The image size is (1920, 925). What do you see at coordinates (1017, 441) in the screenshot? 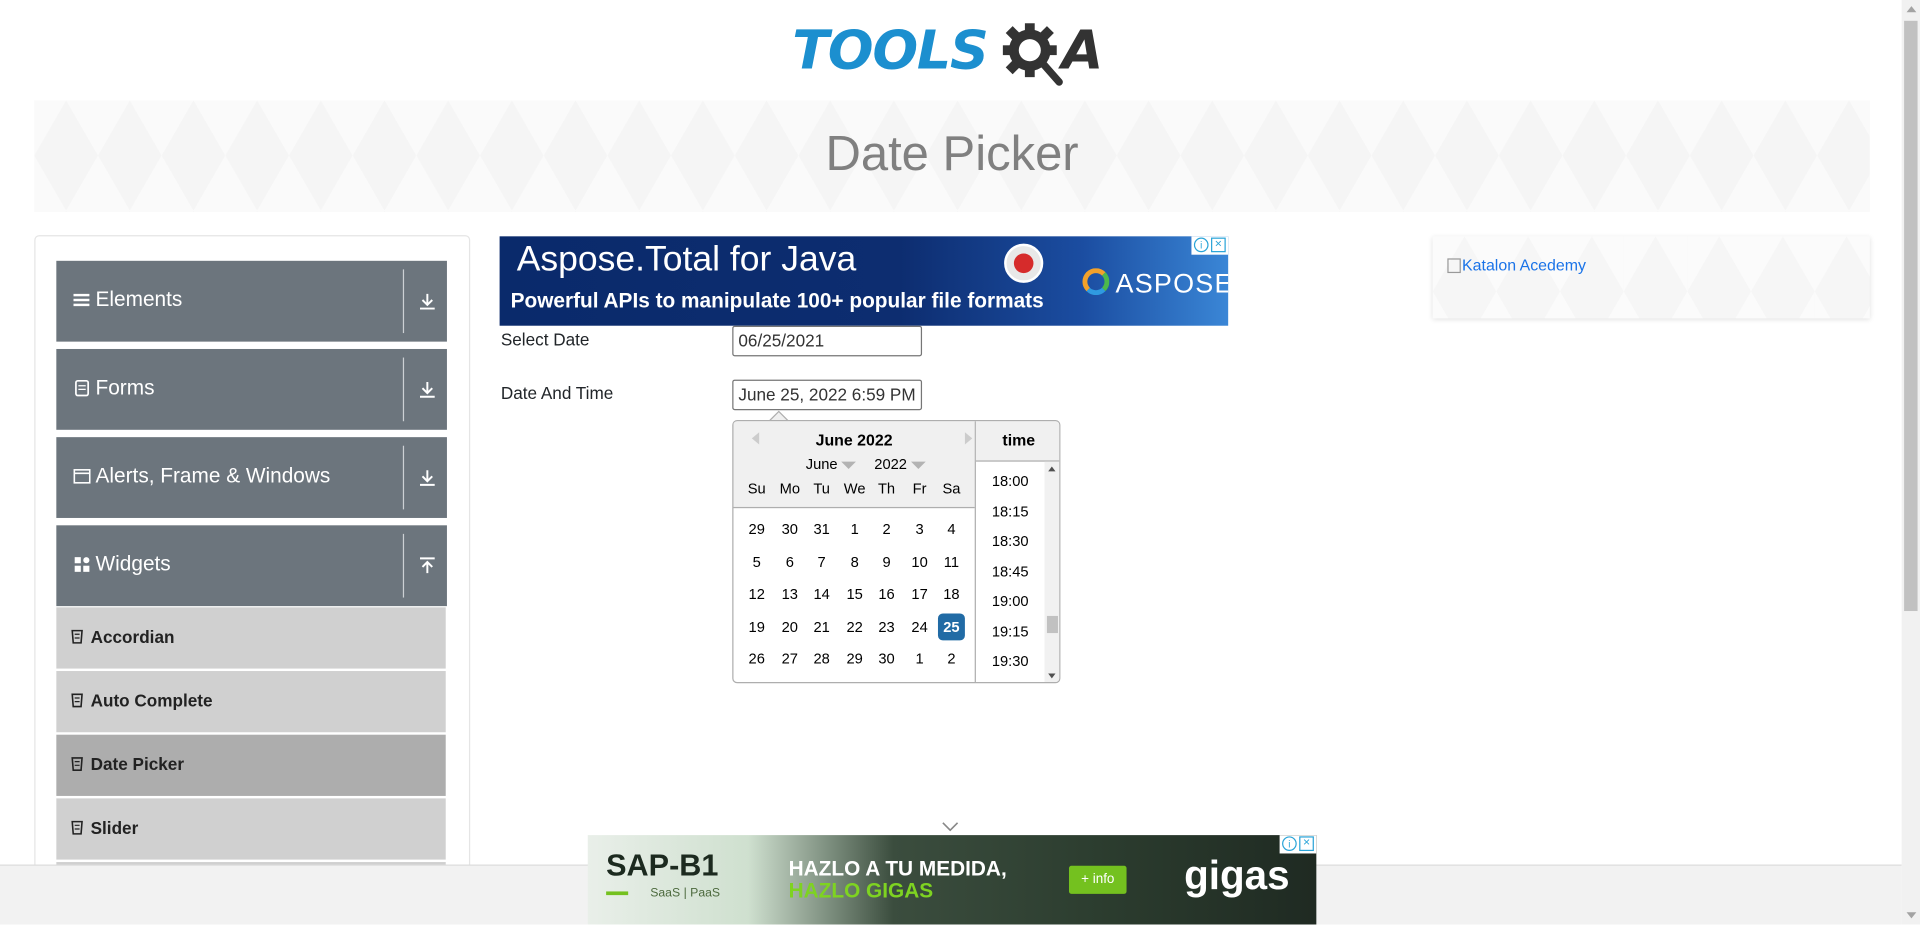
I see `time-header: time` at bounding box center [1017, 441].